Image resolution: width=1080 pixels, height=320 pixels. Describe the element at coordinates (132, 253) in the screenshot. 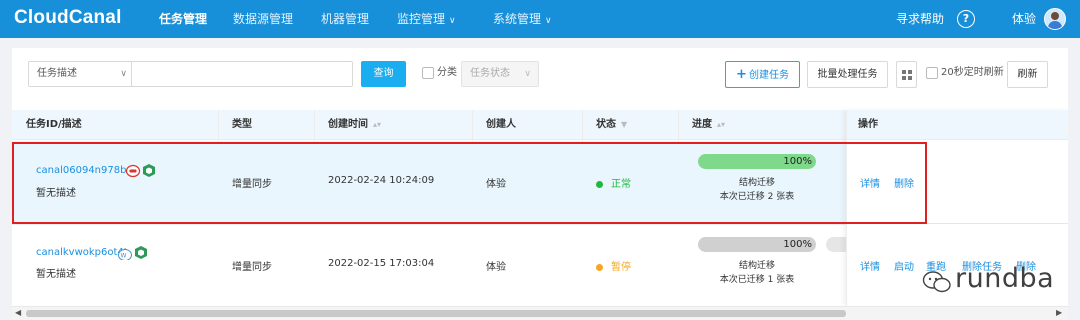

I see `database-pair-icon: W` at that location.